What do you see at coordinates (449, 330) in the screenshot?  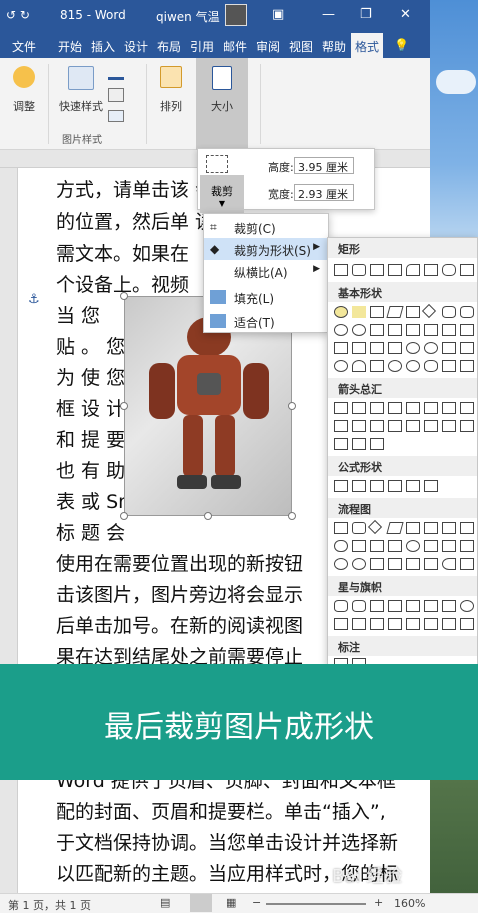 I see `diagonal-stripe-shape` at bounding box center [449, 330].